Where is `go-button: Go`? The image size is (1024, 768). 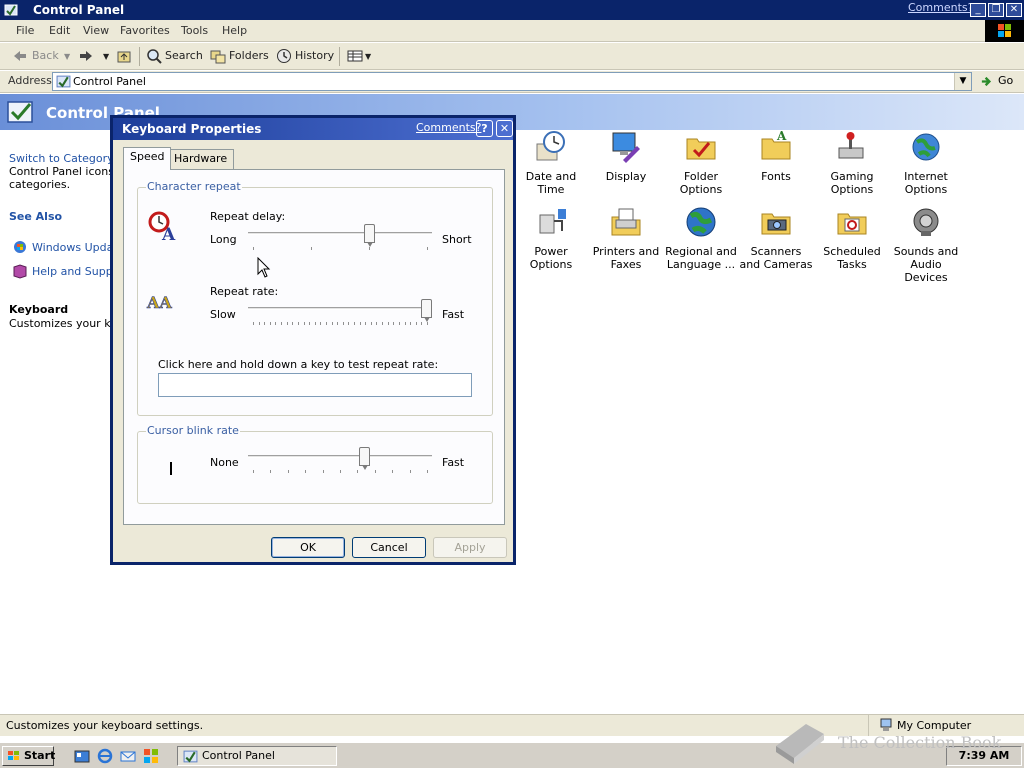
go-button: Go is located at coordinates (1005, 80).